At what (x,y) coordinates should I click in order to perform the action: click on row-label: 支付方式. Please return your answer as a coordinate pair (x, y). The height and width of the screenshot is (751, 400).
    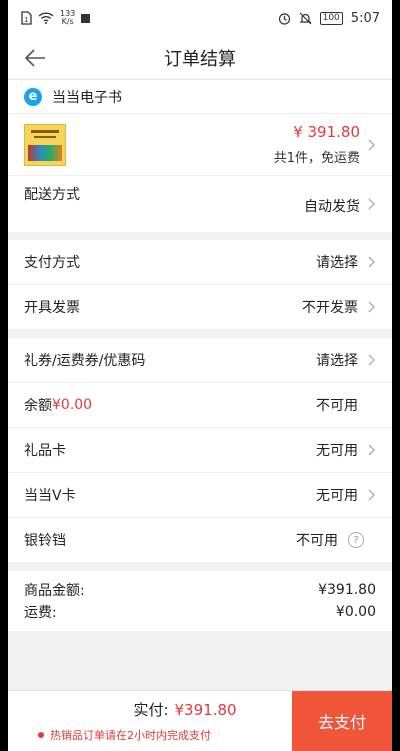
    Looking at the image, I should click on (52, 263).